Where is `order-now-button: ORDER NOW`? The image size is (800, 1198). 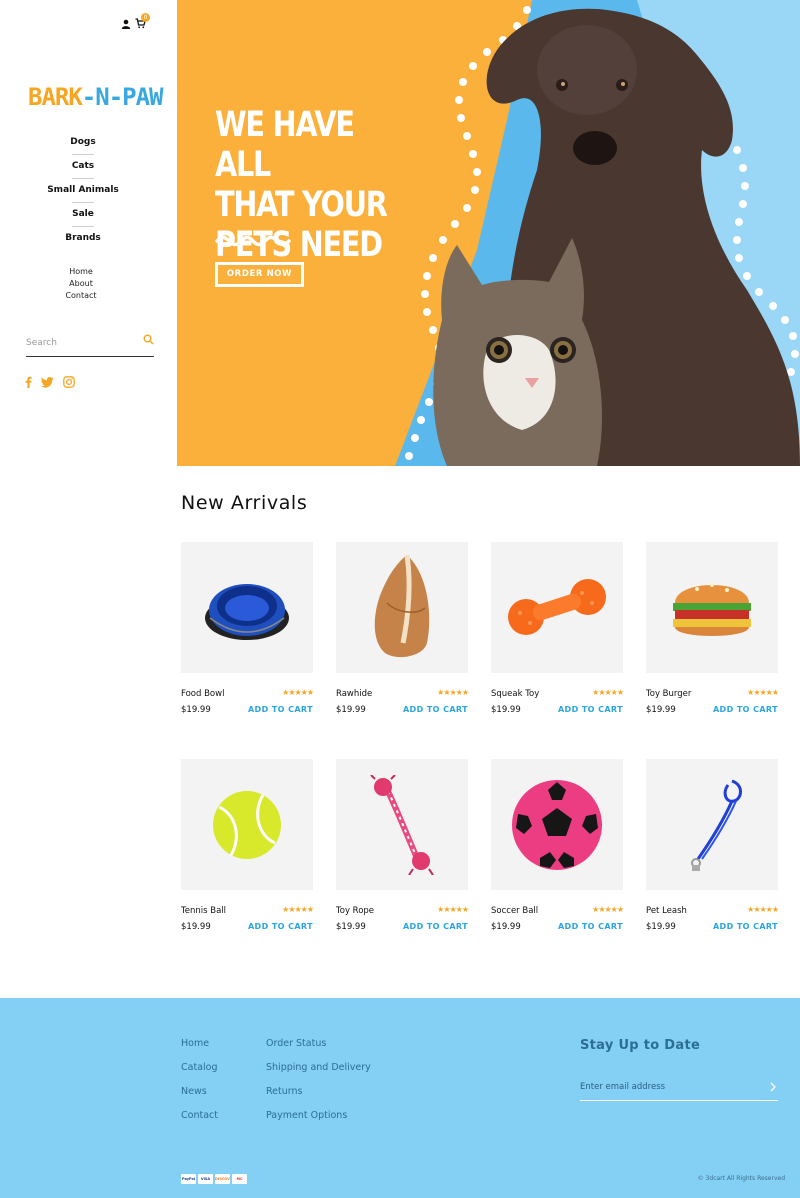 order-now-button: ORDER NOW is located at coordinates (259, 274).